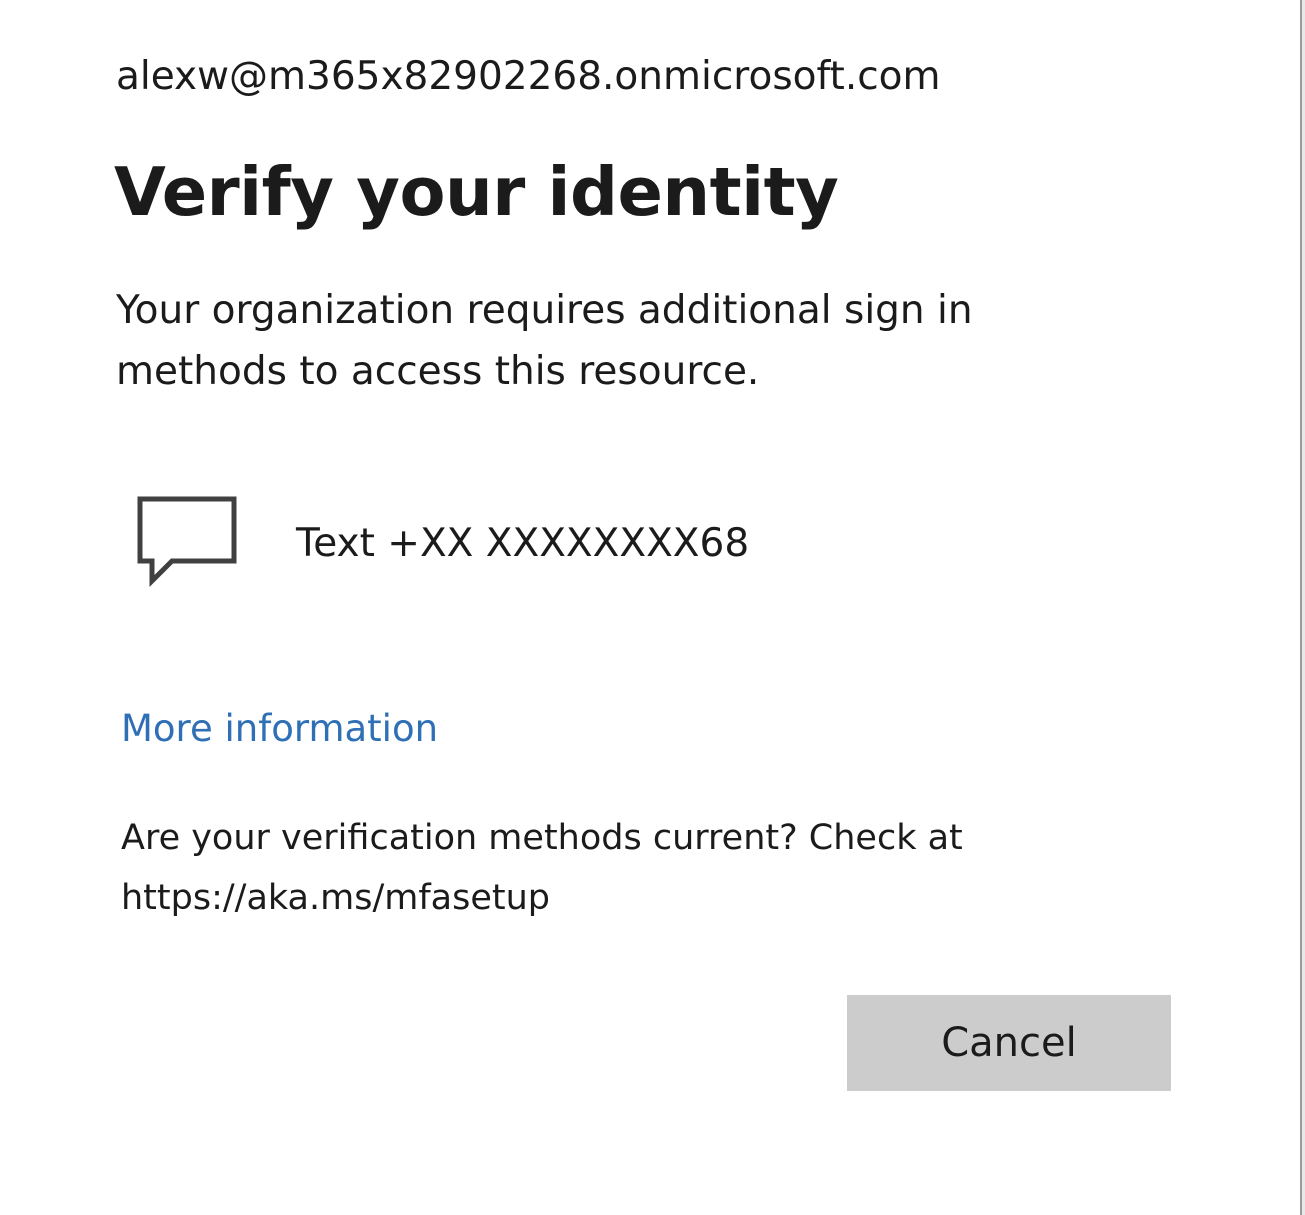  What do you see at coordinates (1009, 1043) in the screenshot?
I see `cancel-button: Cancel` at bounding box center [1009, 1043].